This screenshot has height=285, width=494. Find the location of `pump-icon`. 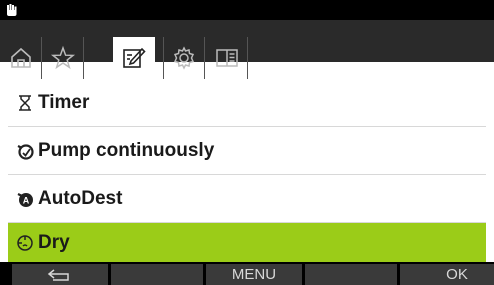

pump-icon is located at coordinates (25, 151).